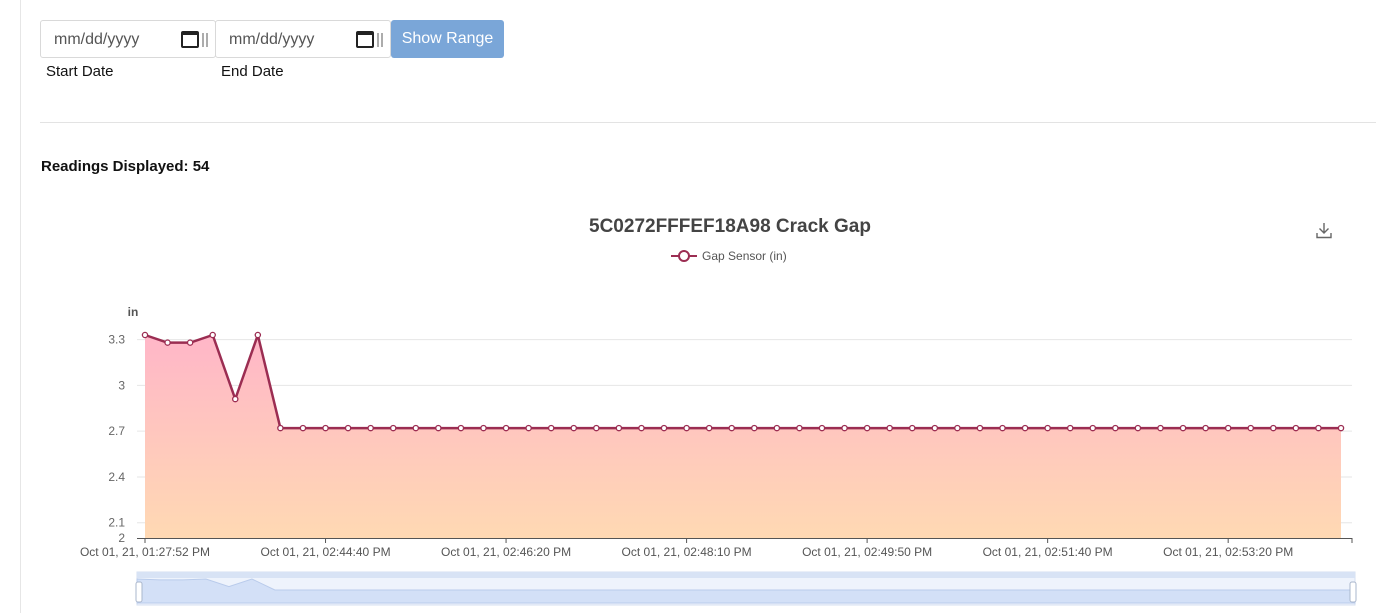 This screenshot has height=613, width=1376. Describe the element at coordinates (145, 552) in the screenshot. I see `x-tick-label: Oct 01, 21, 01:27:52 PM` at that location.